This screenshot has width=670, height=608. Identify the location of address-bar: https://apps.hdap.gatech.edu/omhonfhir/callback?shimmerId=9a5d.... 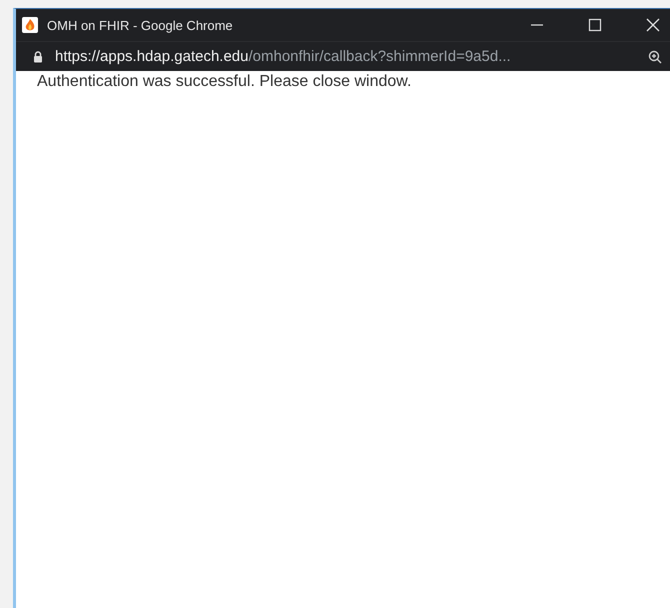
(343, 56).